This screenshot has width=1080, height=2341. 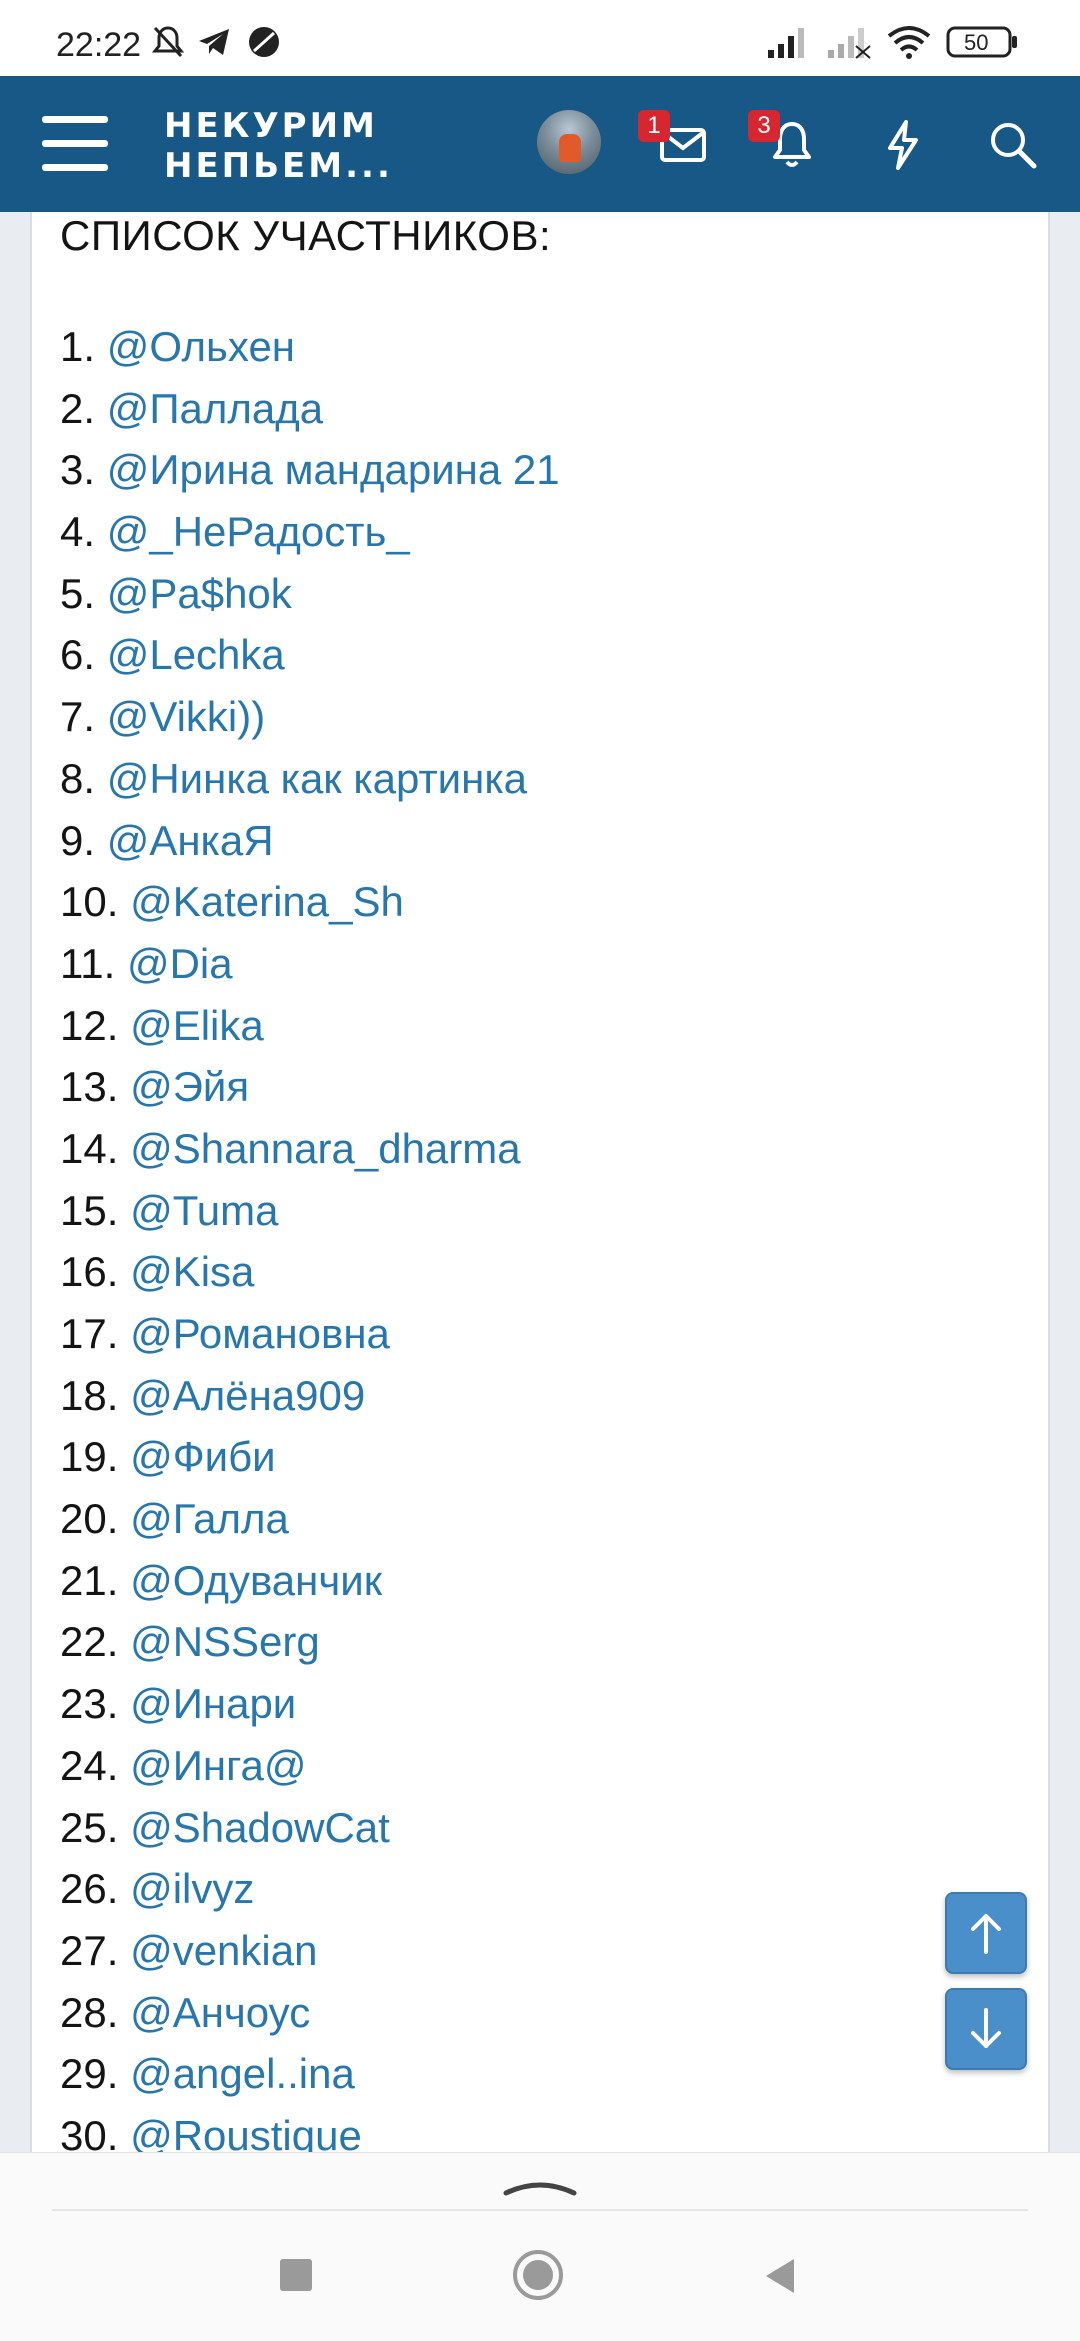 What do you see at coordinates (199, 593) in the screenshot?
I see `user-mention-link: @Pa$hok` at bounding box center [199, 593].